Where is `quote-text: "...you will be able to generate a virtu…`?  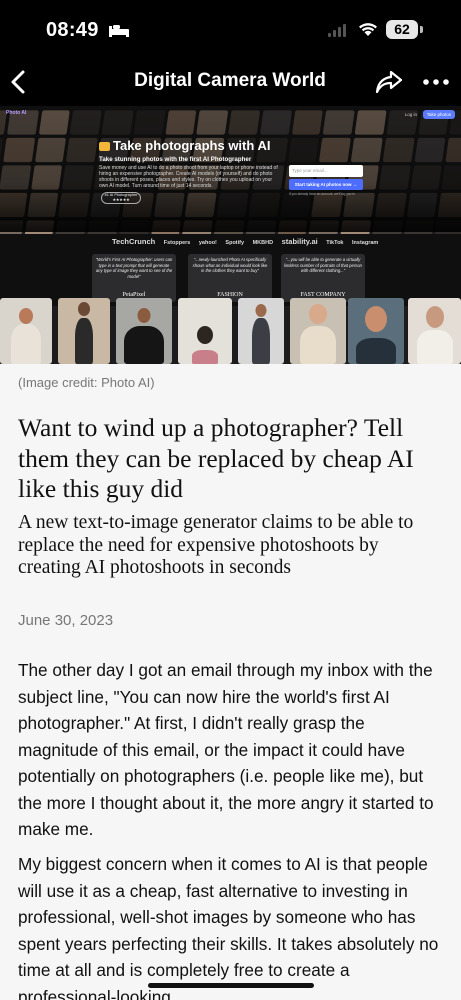
quote-text: "...you will be able to generate a virtu… is located at coordinates (323, 265).